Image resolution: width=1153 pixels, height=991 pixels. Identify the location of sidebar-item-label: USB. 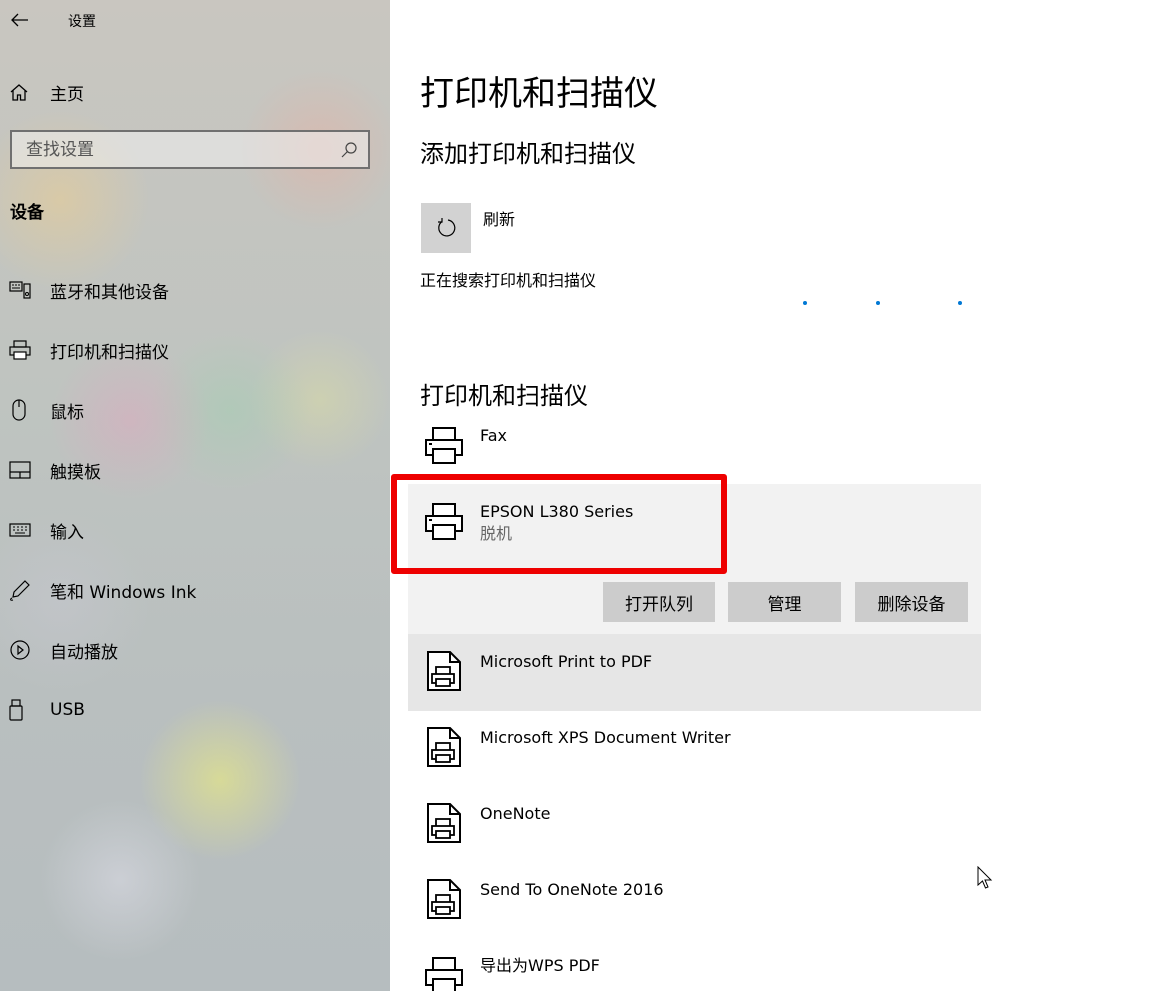
(67, 710).